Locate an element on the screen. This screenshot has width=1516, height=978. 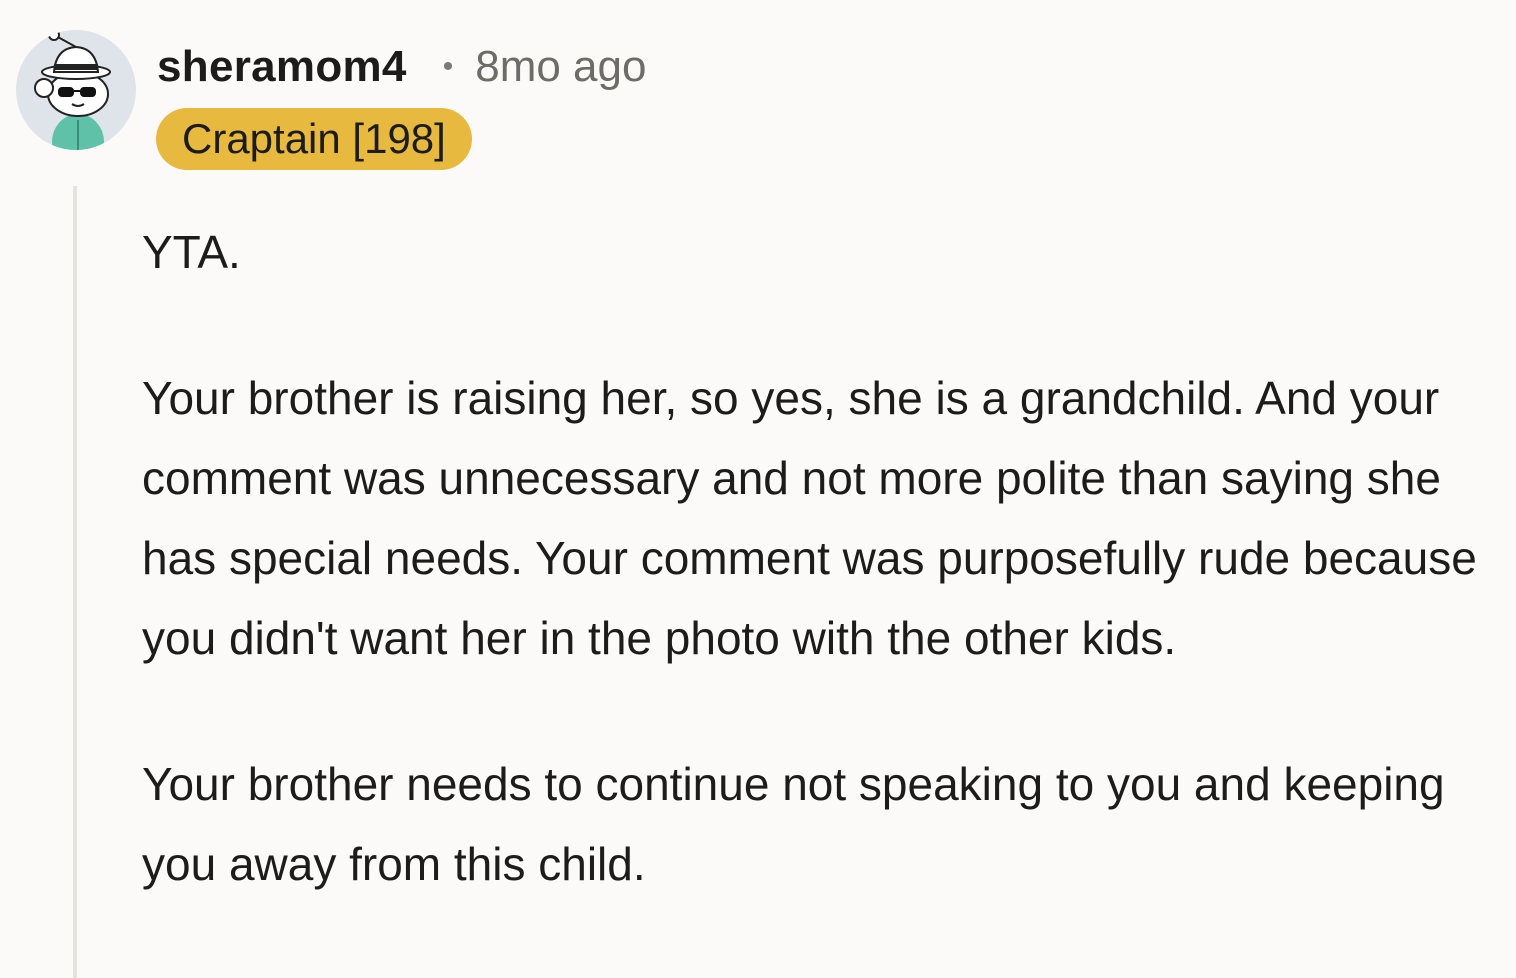
comment-meta: sheramom4 • 8mo ago is located at coordinates (401, 67).